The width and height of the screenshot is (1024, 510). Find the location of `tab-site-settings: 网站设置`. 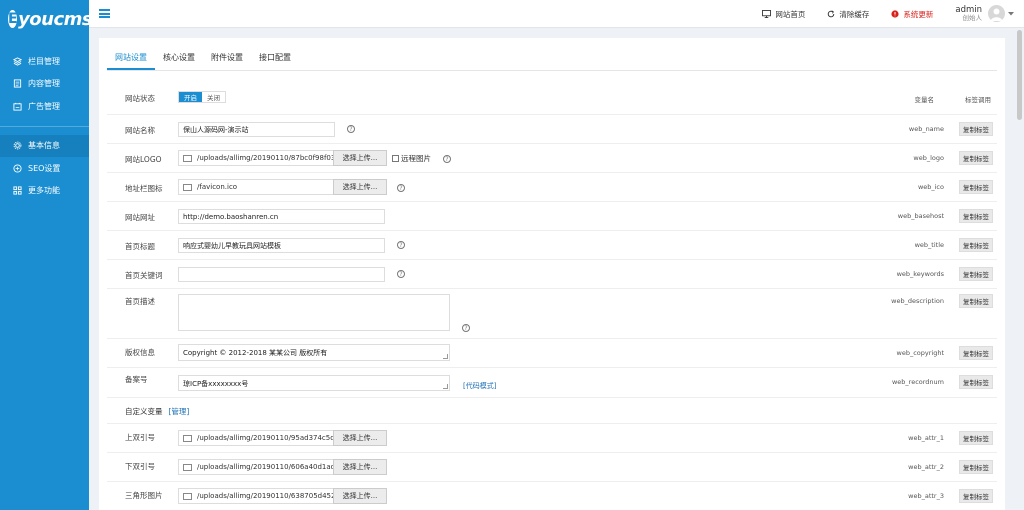

tab-site-settings: 网站设置 is located at coordinates (131, 61).